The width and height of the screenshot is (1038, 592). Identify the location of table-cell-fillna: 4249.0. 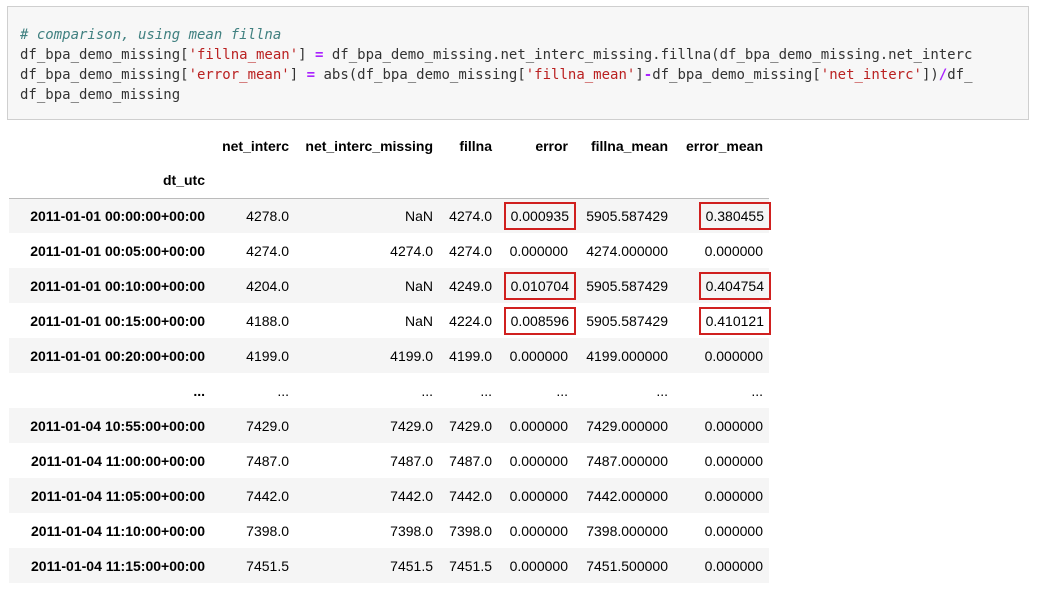
(470, 285).